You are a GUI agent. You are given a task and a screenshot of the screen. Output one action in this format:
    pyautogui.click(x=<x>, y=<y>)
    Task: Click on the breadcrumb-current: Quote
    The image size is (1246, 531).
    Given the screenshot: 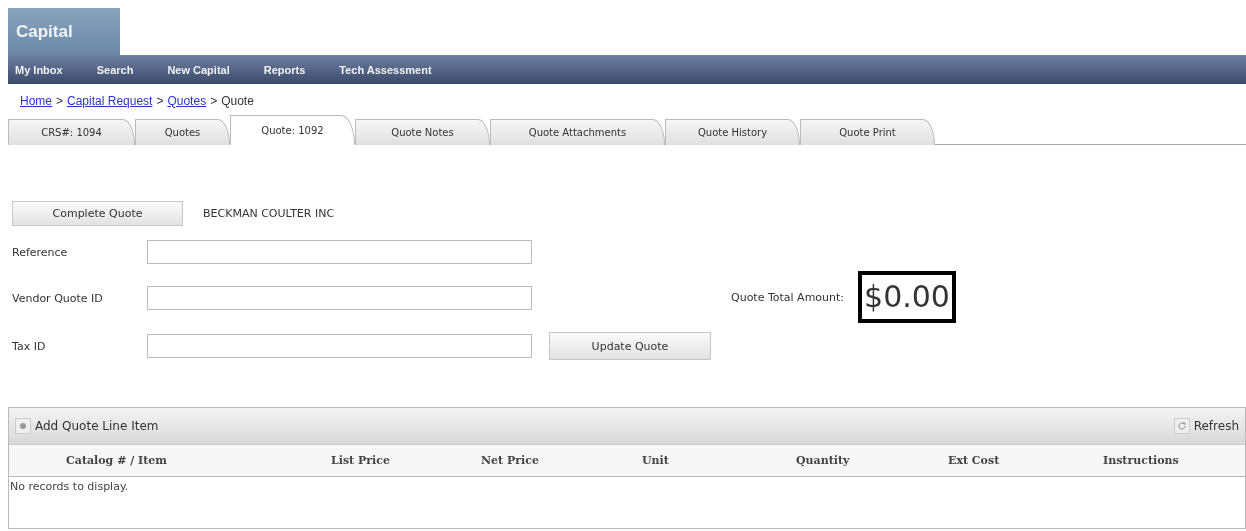 What is the action you would take?
    pyautogui.click(x=237, y=102)
    